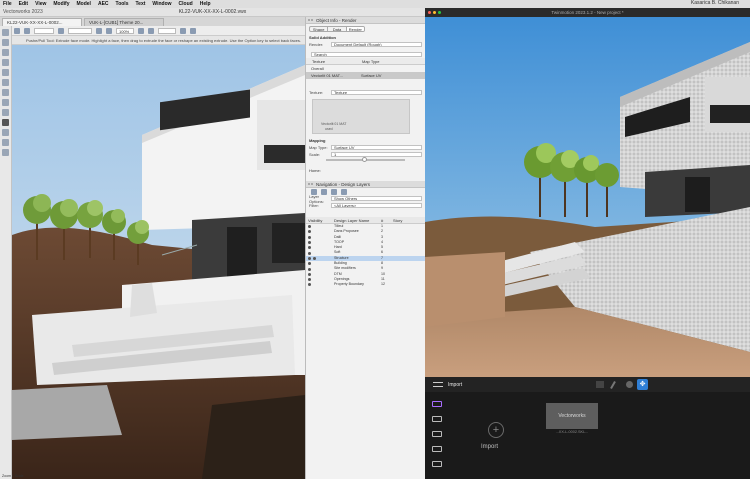 The width and height of the screenshot is (750, 479). What do you see at coordinates (376, 92) in the screenshot?
I see `texture-dropdown: Texture` at bounding box center [376, 92].